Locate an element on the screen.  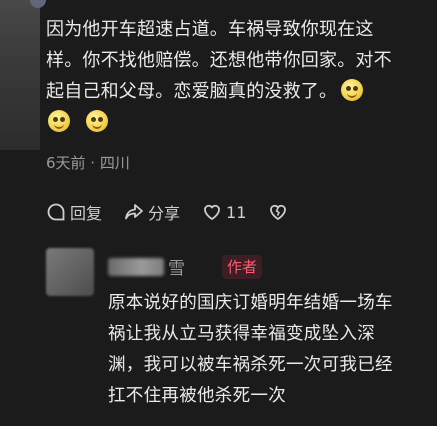
share-icon is located at coordinates (134, 212).